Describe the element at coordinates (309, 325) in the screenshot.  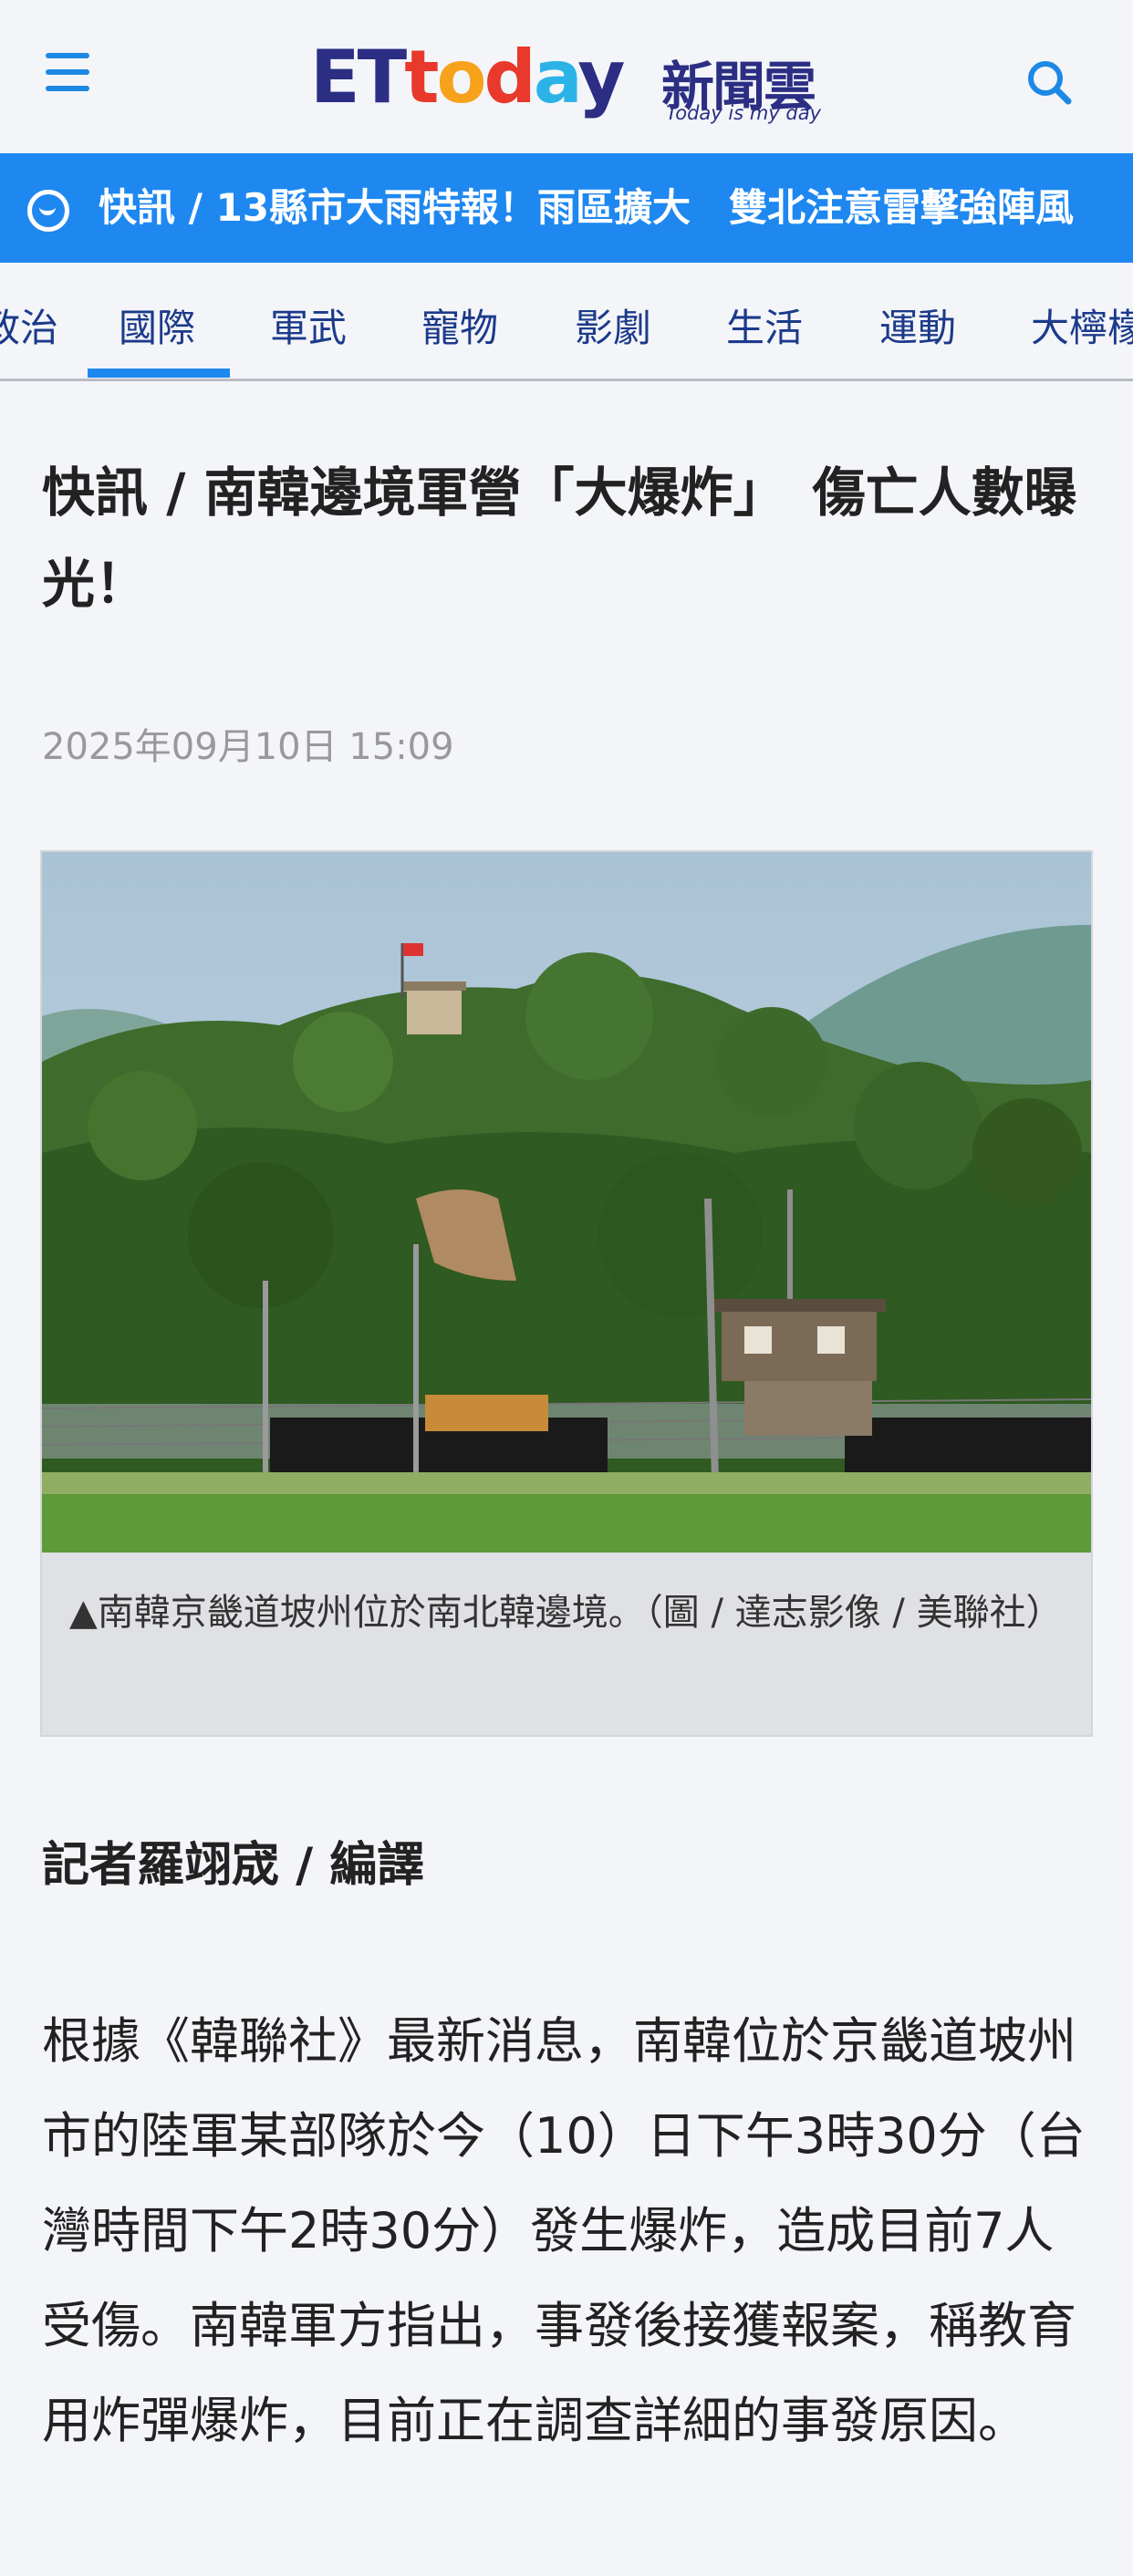
I see `tab-military: 軍武` at that location.